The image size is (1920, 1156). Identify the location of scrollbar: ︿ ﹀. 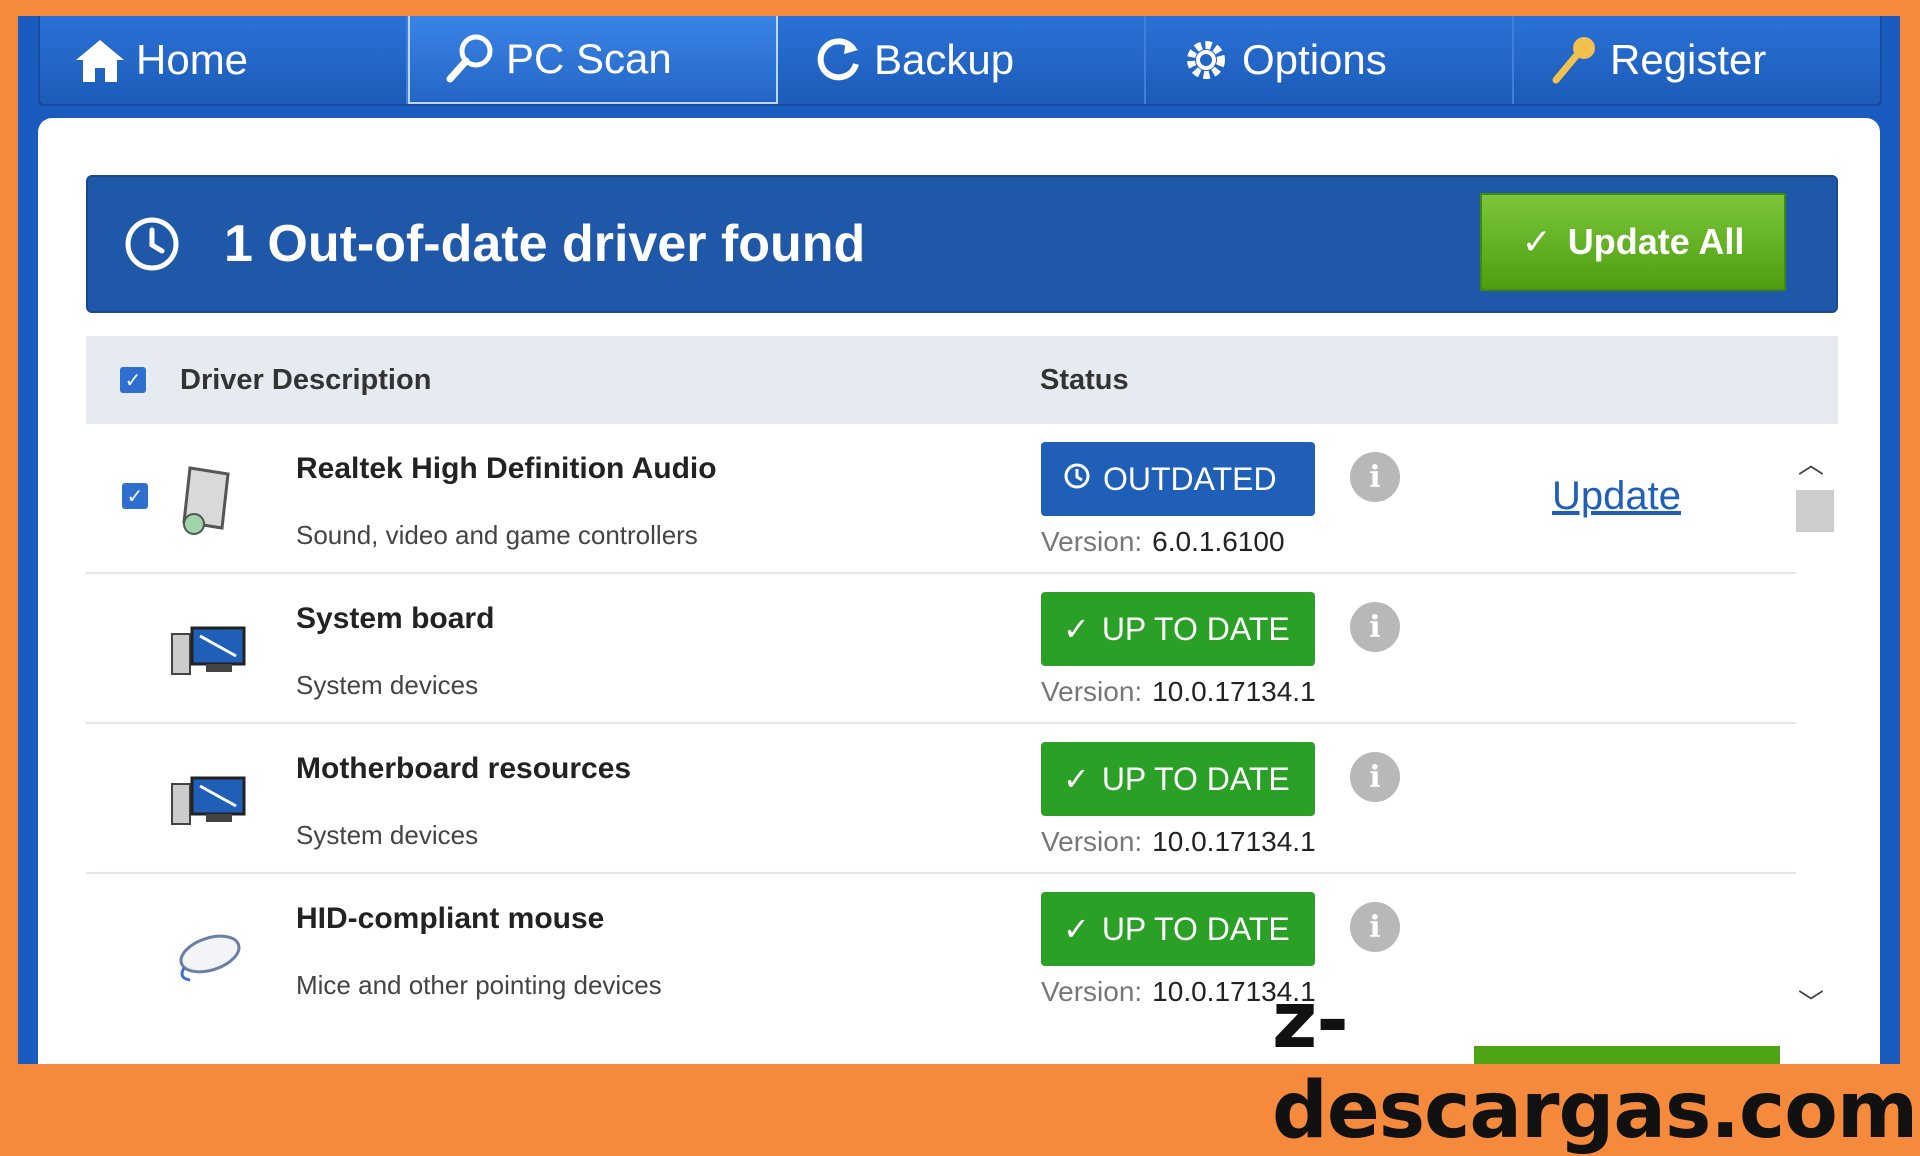
(1814, 732).